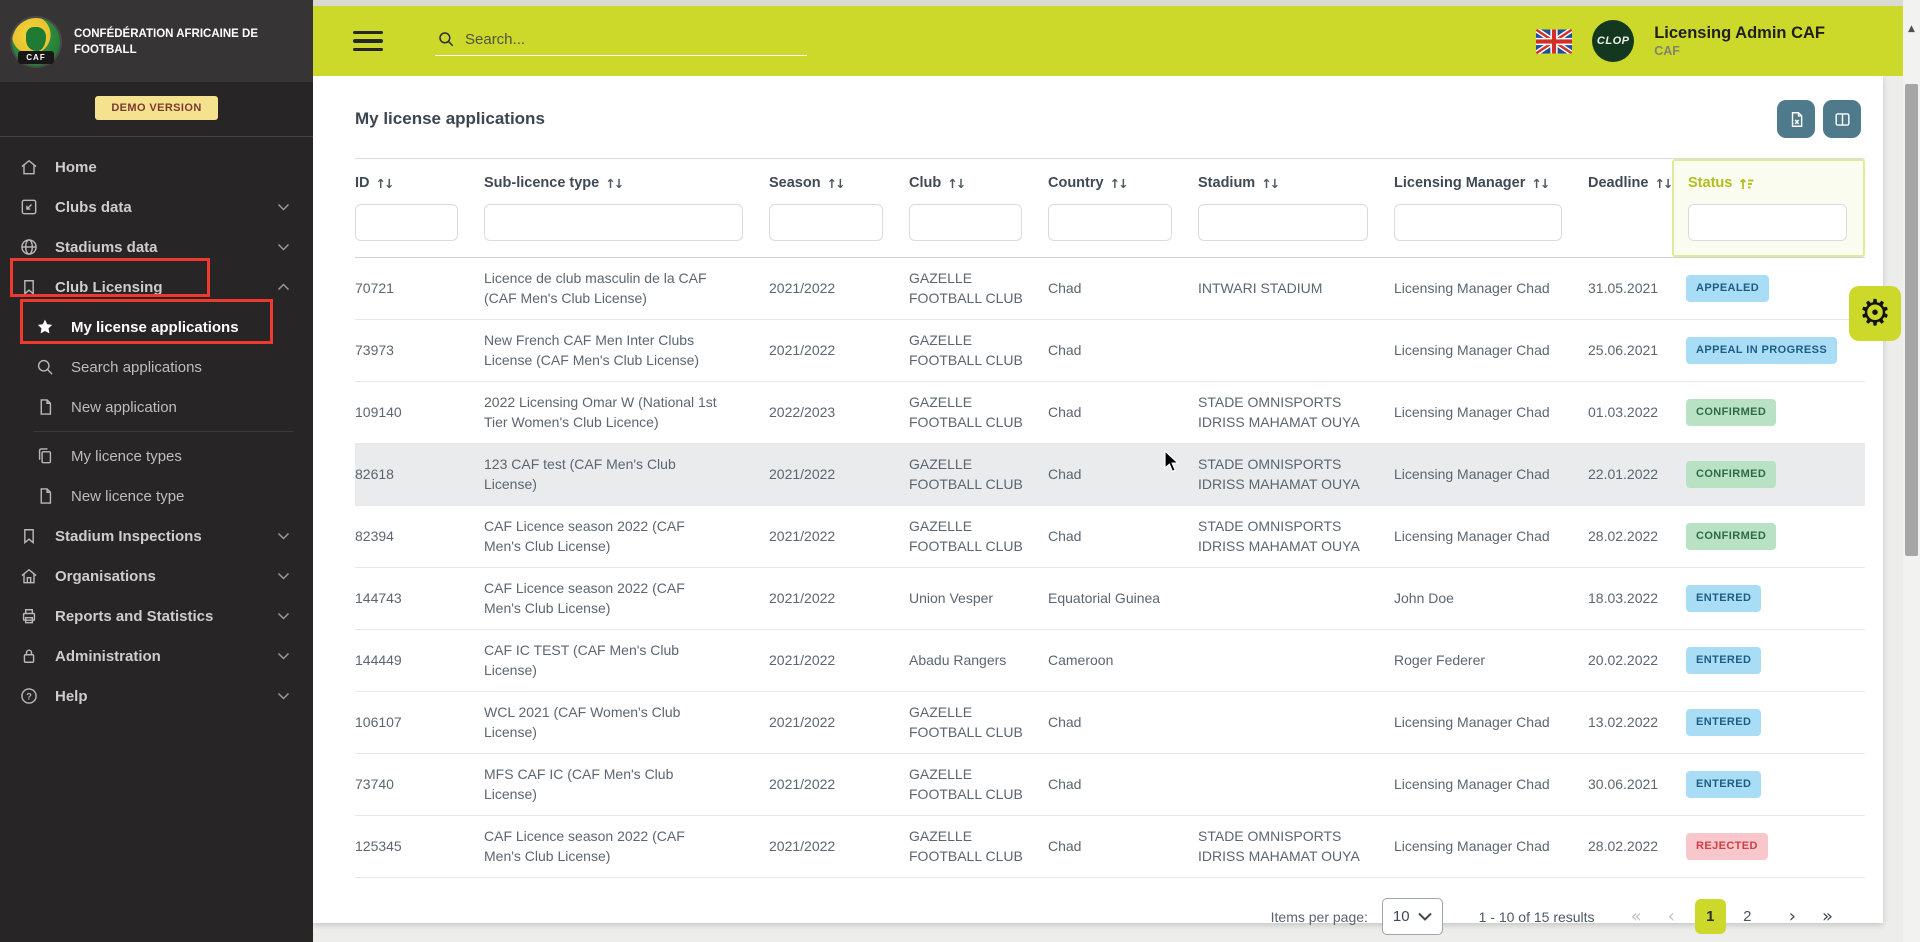 The image size is (1920, 942). Describe the element at coordinates (973, 183) in the screenshot. I see `column-label: Club ↑↓` at that location.